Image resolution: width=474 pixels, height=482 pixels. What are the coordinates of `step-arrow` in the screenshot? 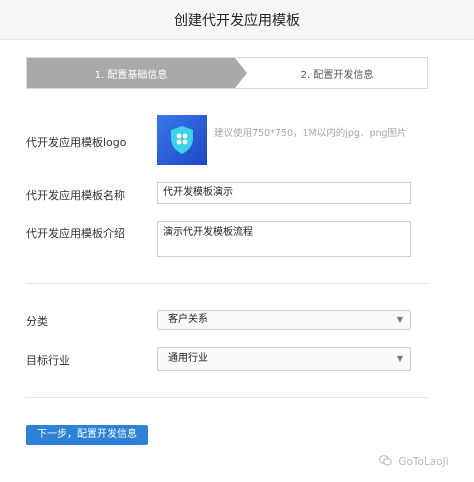 It's located at (241, 73).